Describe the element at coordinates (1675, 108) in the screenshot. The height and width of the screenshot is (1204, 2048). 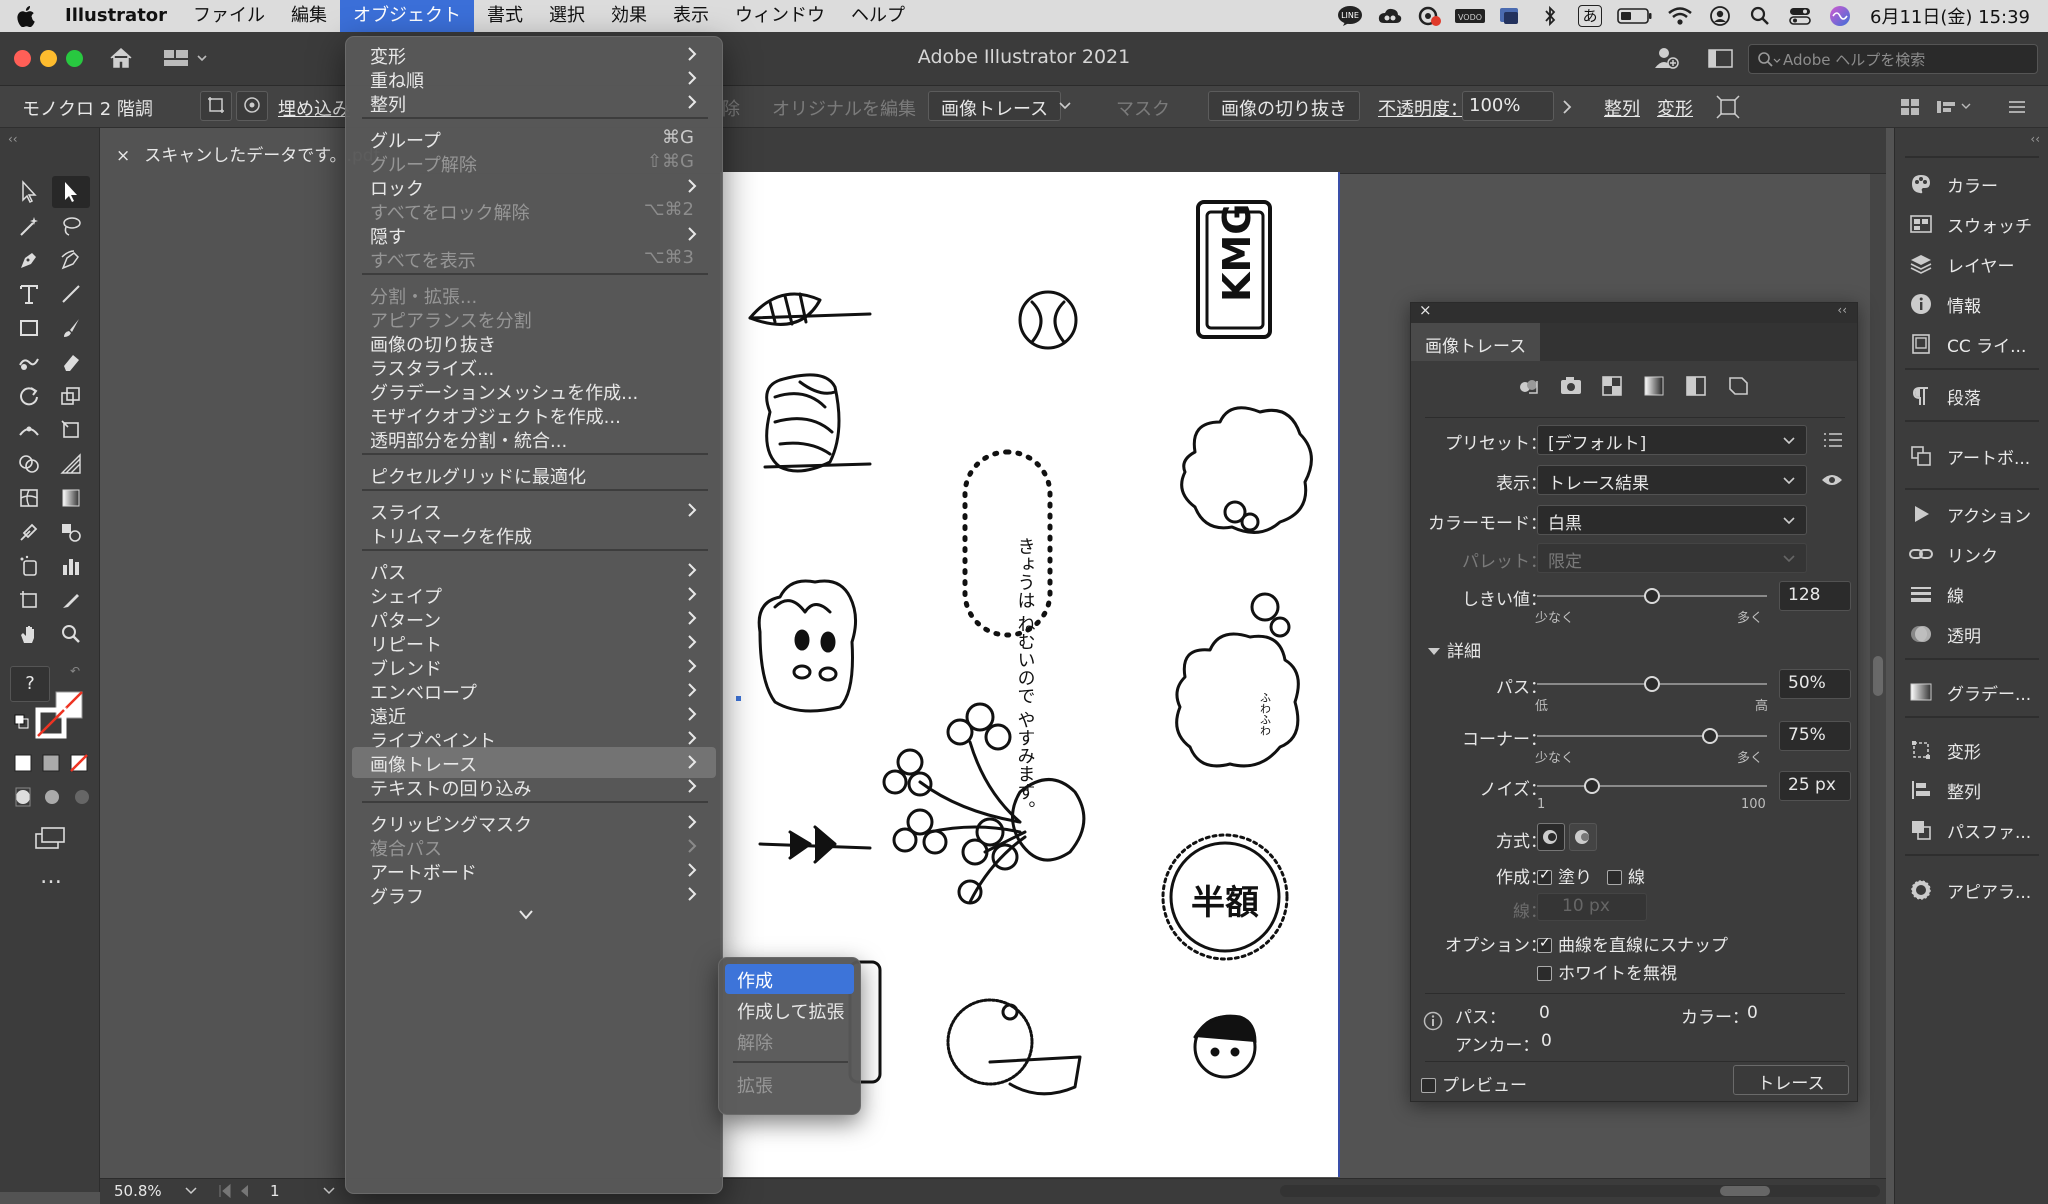
I see `transform-button: 変形` at that location.